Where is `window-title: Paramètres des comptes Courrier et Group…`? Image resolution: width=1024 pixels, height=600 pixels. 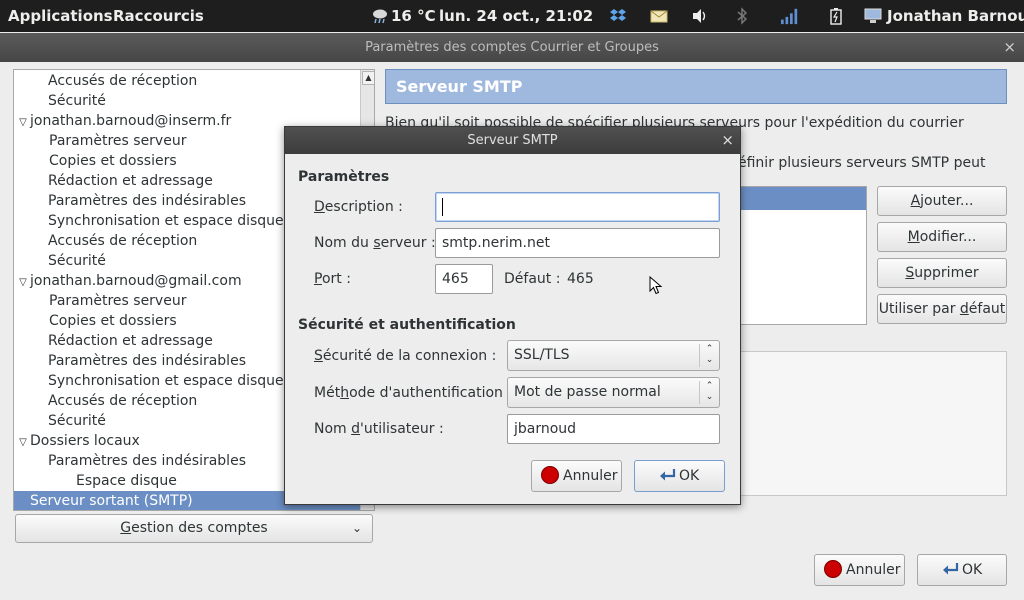
window-title: Paramètres des comptes Courrier et Group… is located at coordinates (512, 47).